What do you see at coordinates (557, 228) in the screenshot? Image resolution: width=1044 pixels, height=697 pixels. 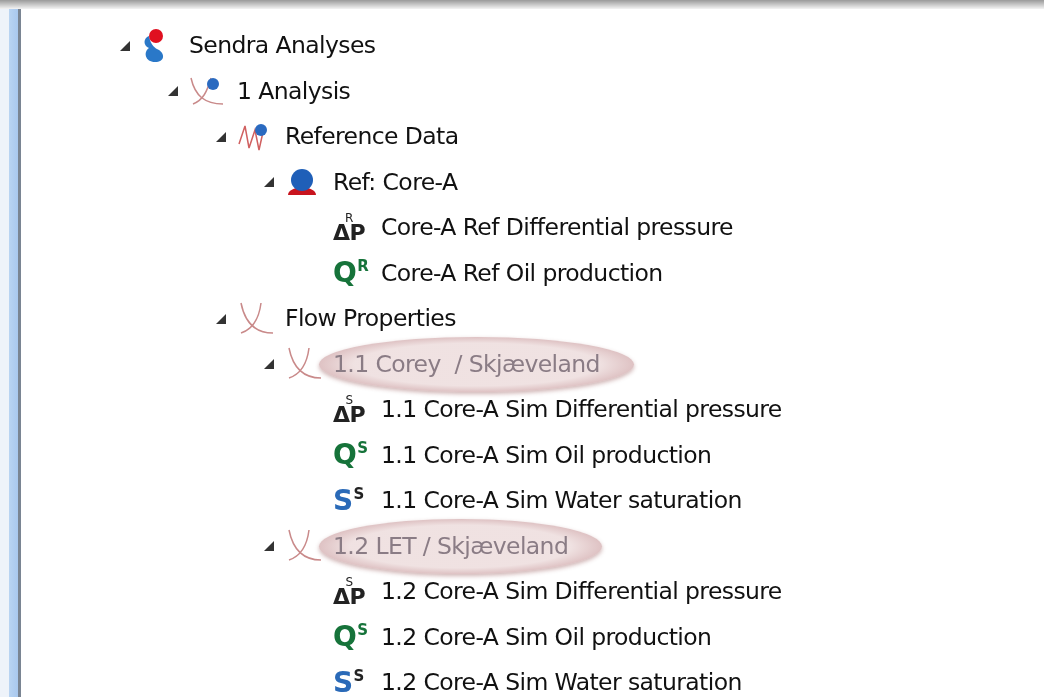 I see `tree-node-label: Core-A Ref Differential pressure` at bounding box center [557, 228].